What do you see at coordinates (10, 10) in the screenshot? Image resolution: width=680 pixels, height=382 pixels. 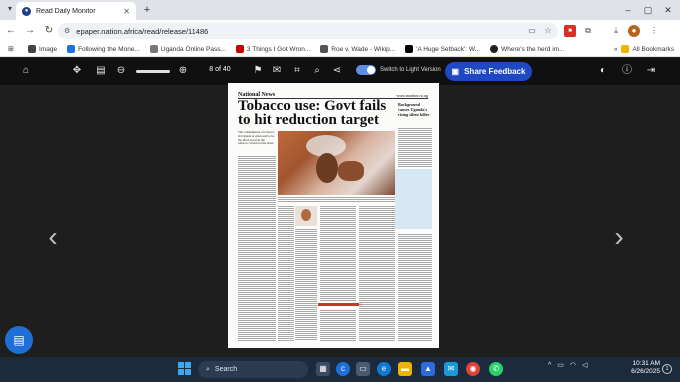 I see `tab-search-icon: ▾` at bounding box center [10, 10].